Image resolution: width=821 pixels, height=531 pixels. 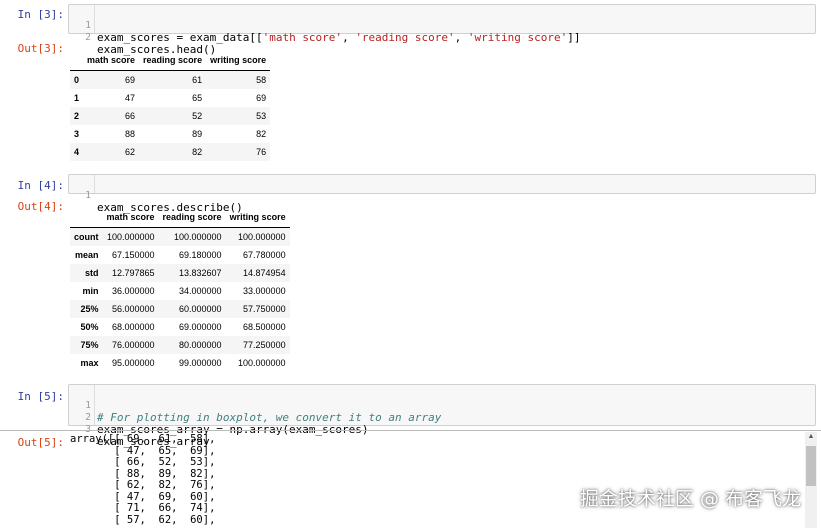 What do you see at coordinates (192, 217) in the screenshot?
I see `column-header: reading score` at bounding box center [192, 217].